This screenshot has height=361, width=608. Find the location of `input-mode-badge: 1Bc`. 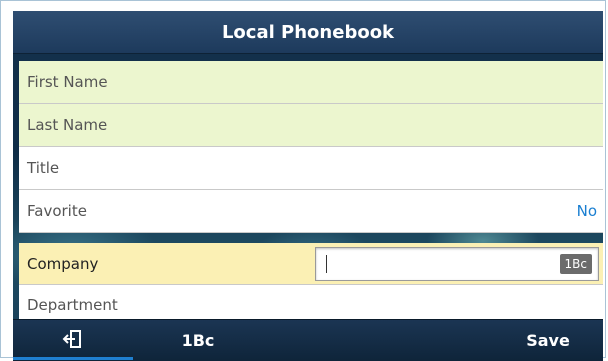

input-mode-badge: 1Bc is located at coordinates (575, 264).